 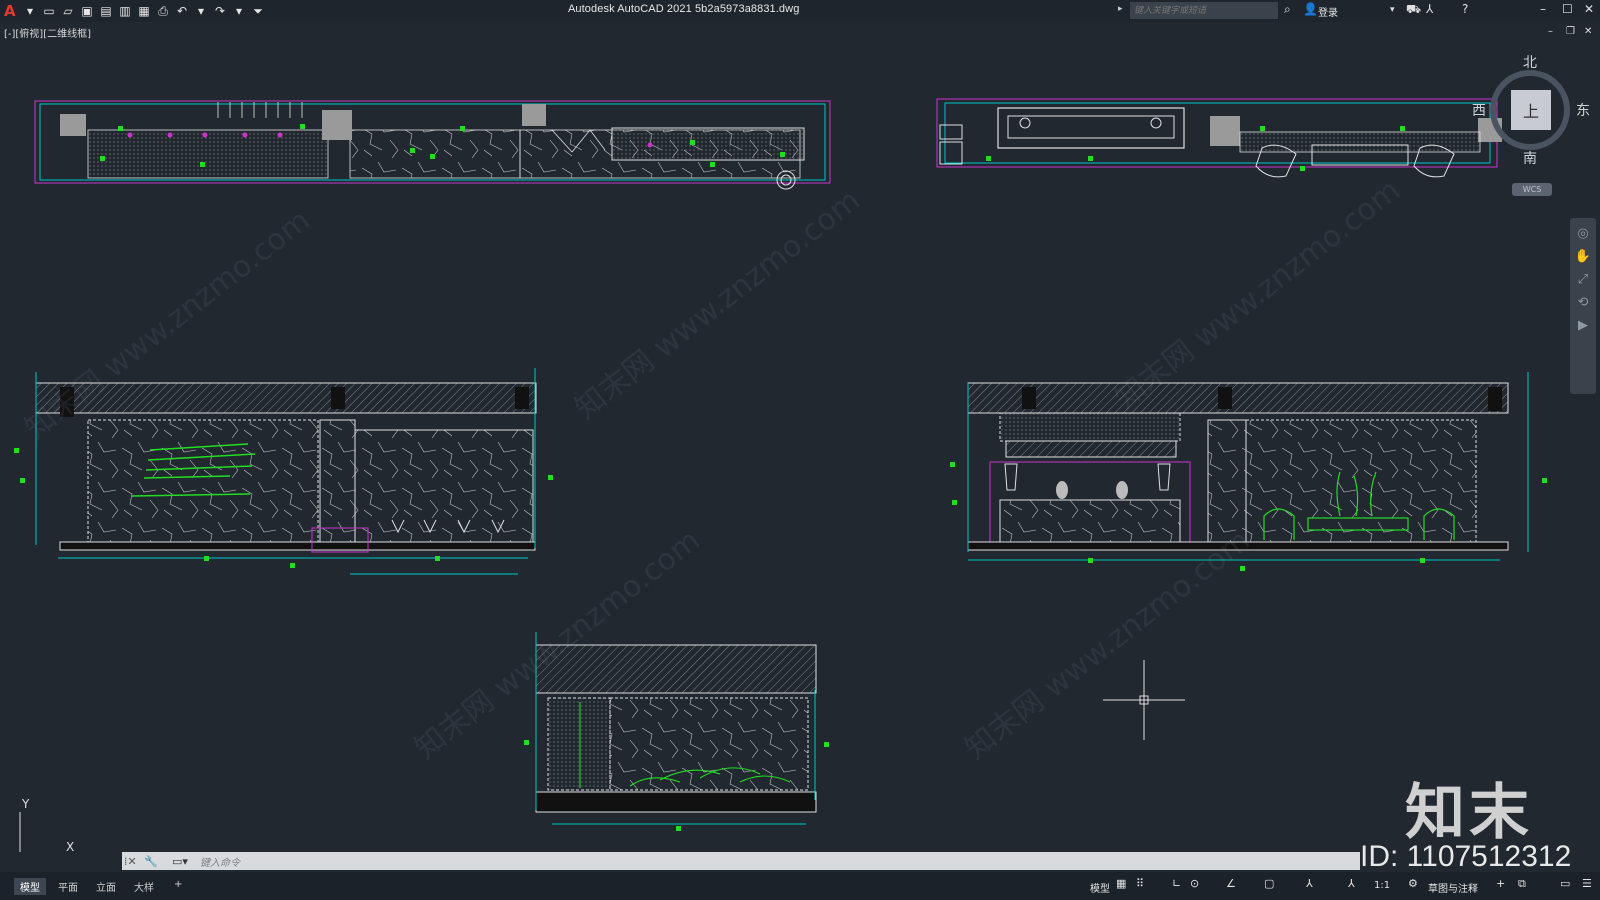 I want to click on login-dropdown-icon: ▾, so click(x=1392, y=10).